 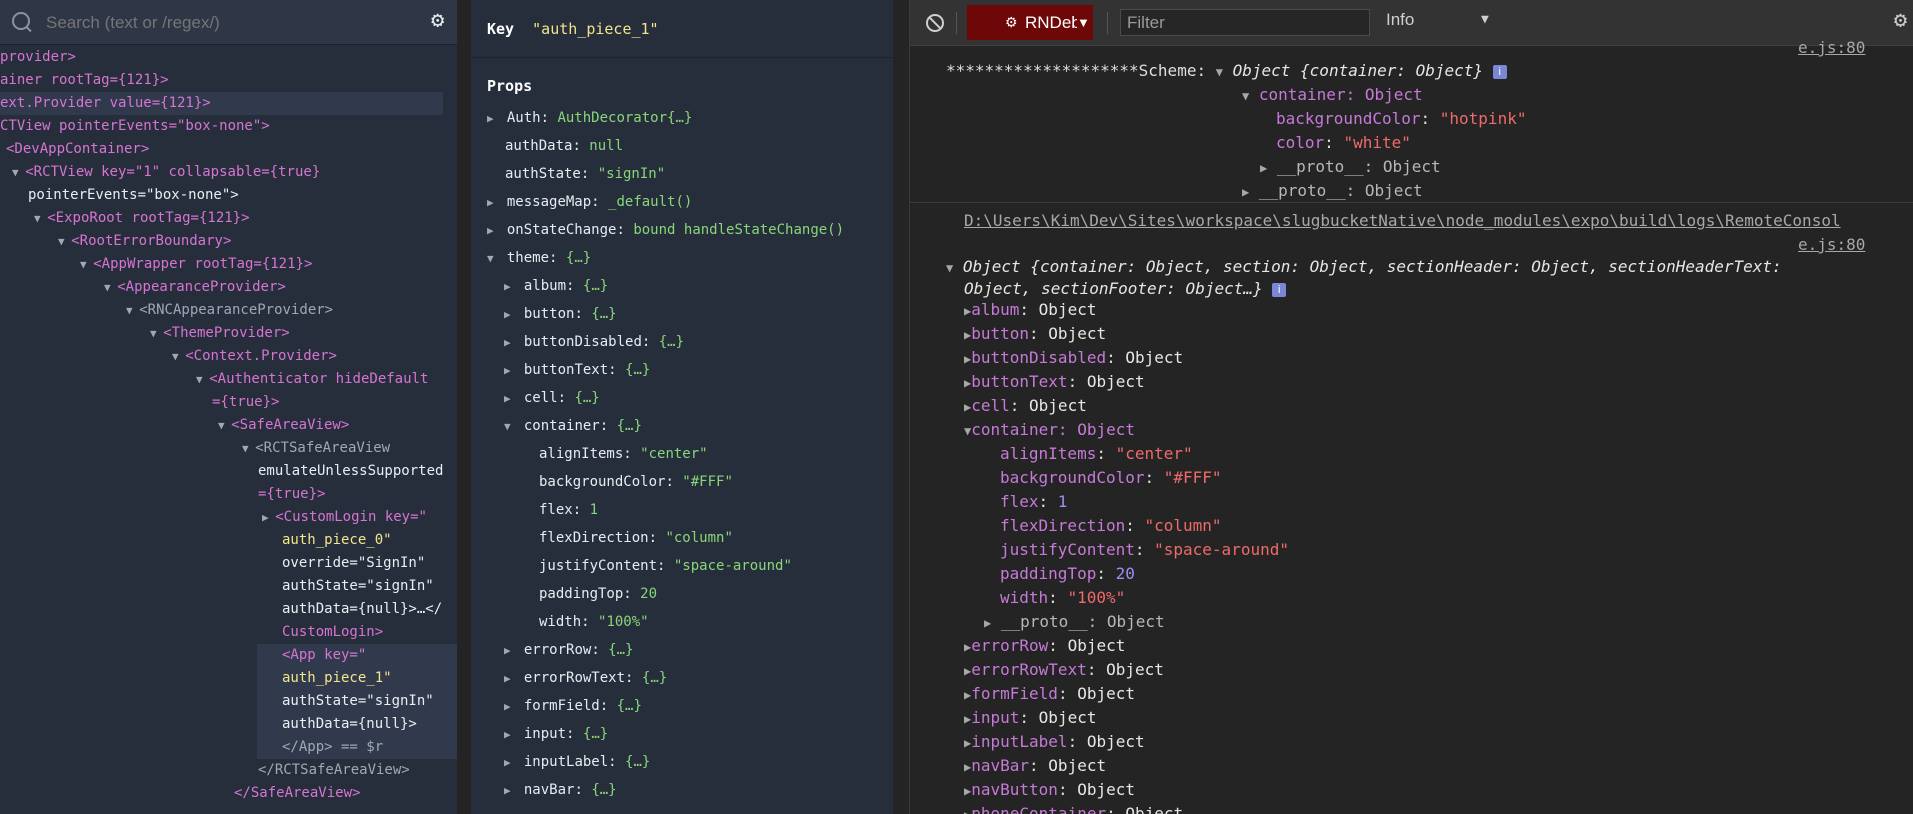 What do you see at coordinates (84, 80) in the screenshot?
I see `tree-node: ainer rootTag={121}>` at bounding box center [84, 80].